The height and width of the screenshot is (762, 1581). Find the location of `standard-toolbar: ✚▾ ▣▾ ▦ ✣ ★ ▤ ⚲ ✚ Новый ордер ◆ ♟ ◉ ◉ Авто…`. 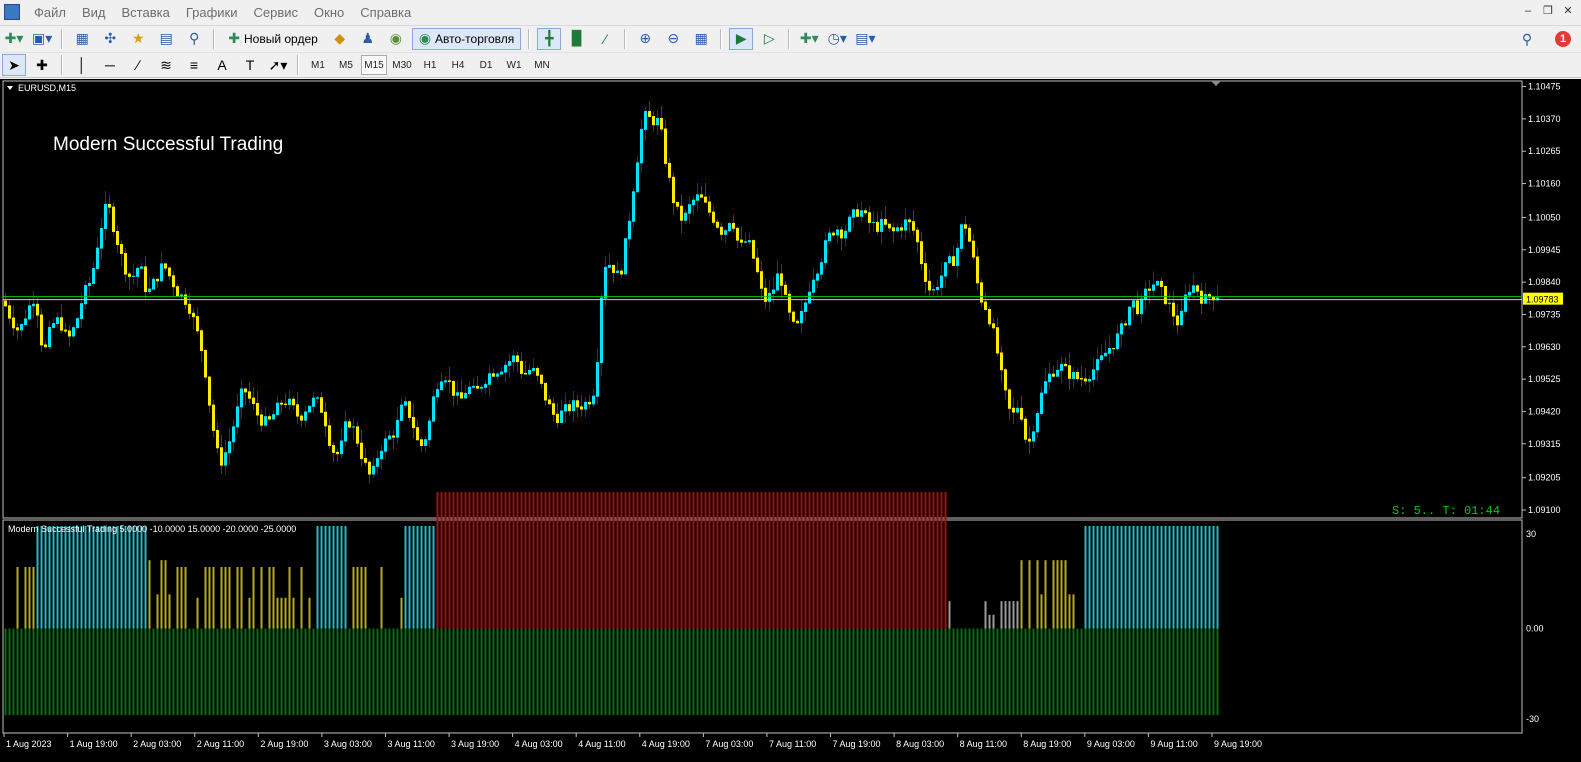

standard-toolbar: ✚▾ ▣▾ ▦ ✣ ★ ▤ ⚲ ✚ Новый ордер ◆ ♟ ◉ ◉ Авто… is located at coordinates (790, 38).